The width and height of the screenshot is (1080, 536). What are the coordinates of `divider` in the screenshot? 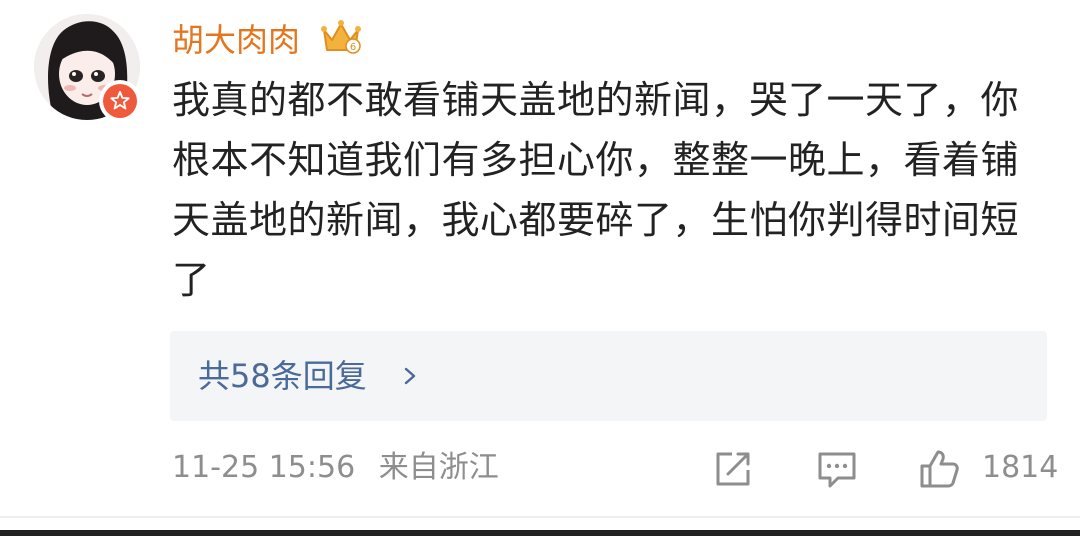 It's located at (540, 517).